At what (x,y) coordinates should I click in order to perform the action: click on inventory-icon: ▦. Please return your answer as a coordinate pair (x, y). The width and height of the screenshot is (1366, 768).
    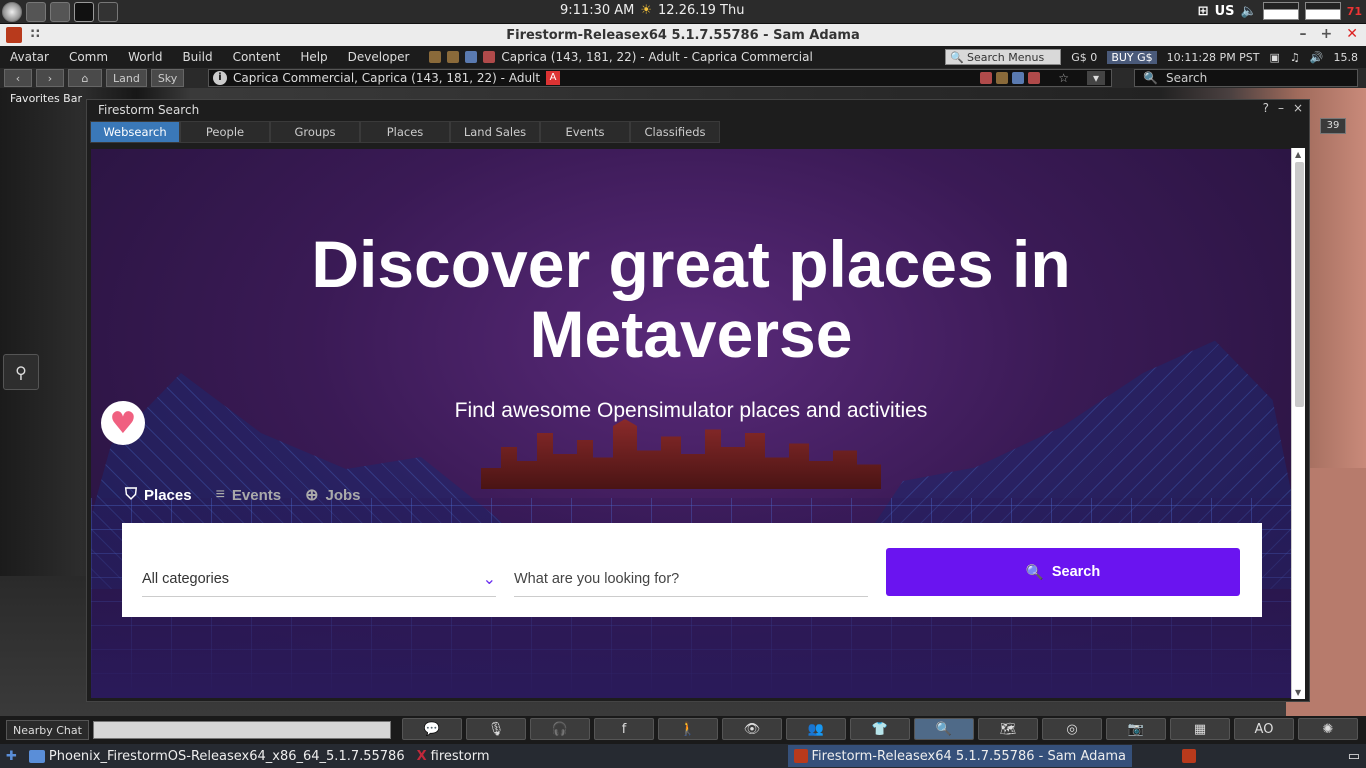
    Looking at the image, I should click on (1200, 729).